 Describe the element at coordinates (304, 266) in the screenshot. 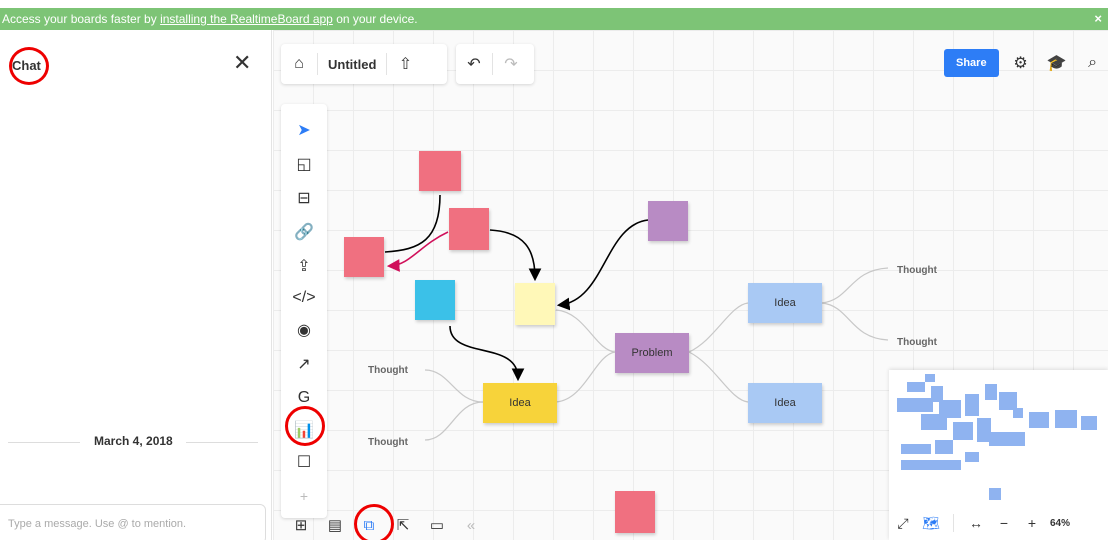

I see `upload-tool: ⇪` at that location.